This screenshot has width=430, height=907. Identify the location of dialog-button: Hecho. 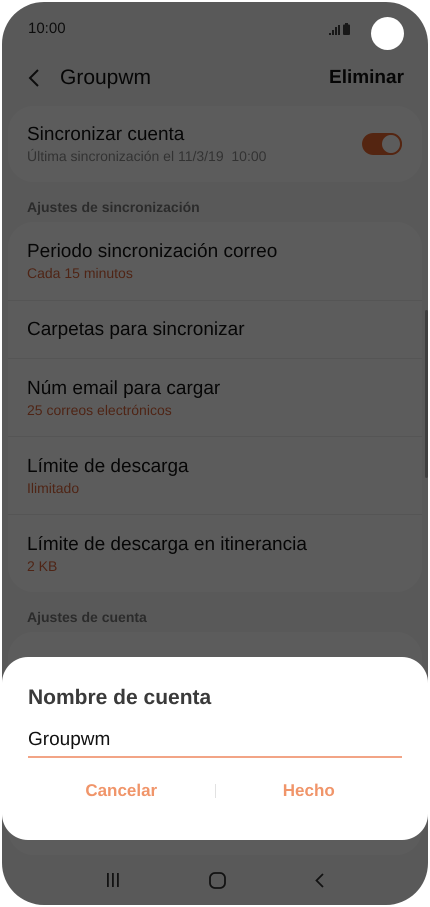
(309, 791).